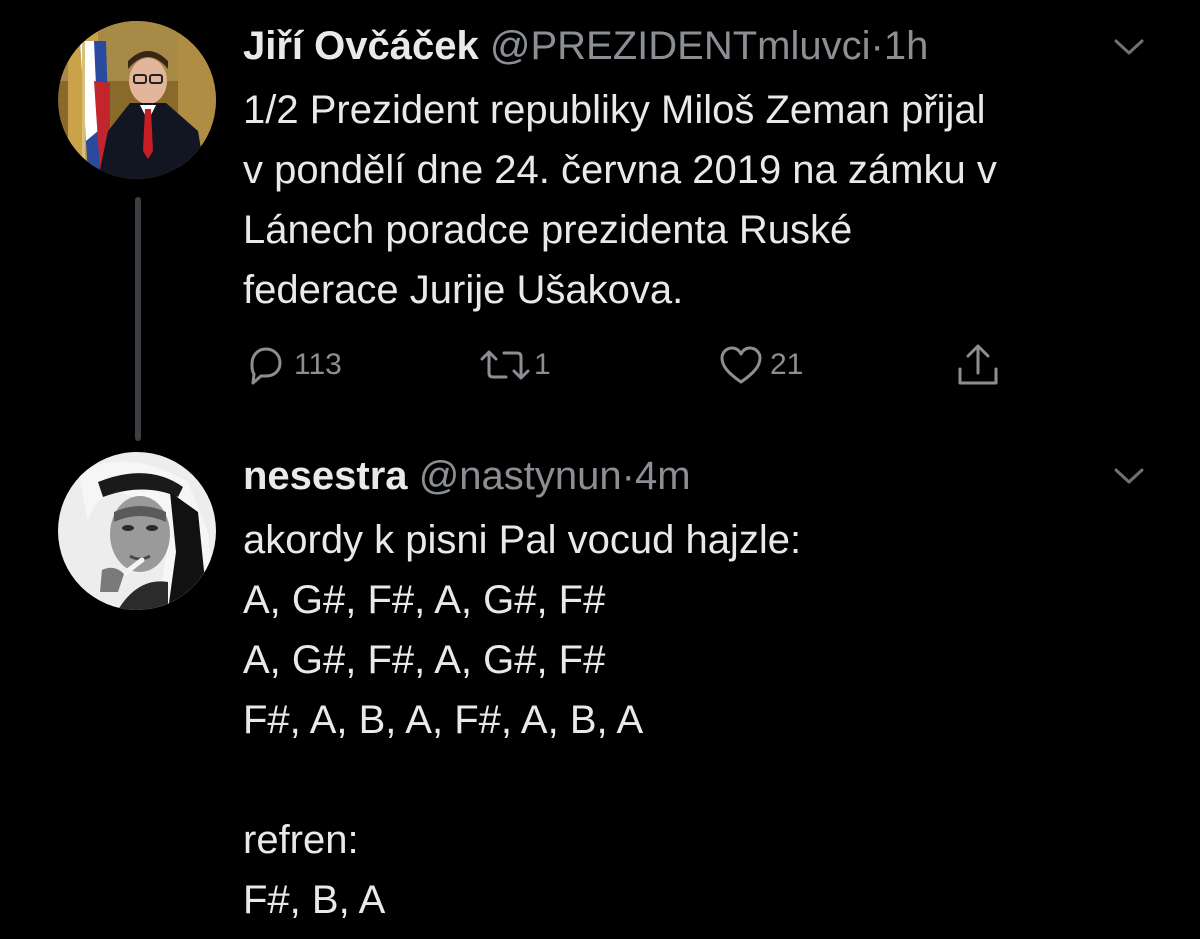 The height and width of the screenshot is (939, 1200). What do you see at coordinates (318, 364) in the screenshot?
I see `reply-count: 113` at bounding box center [318, 364].